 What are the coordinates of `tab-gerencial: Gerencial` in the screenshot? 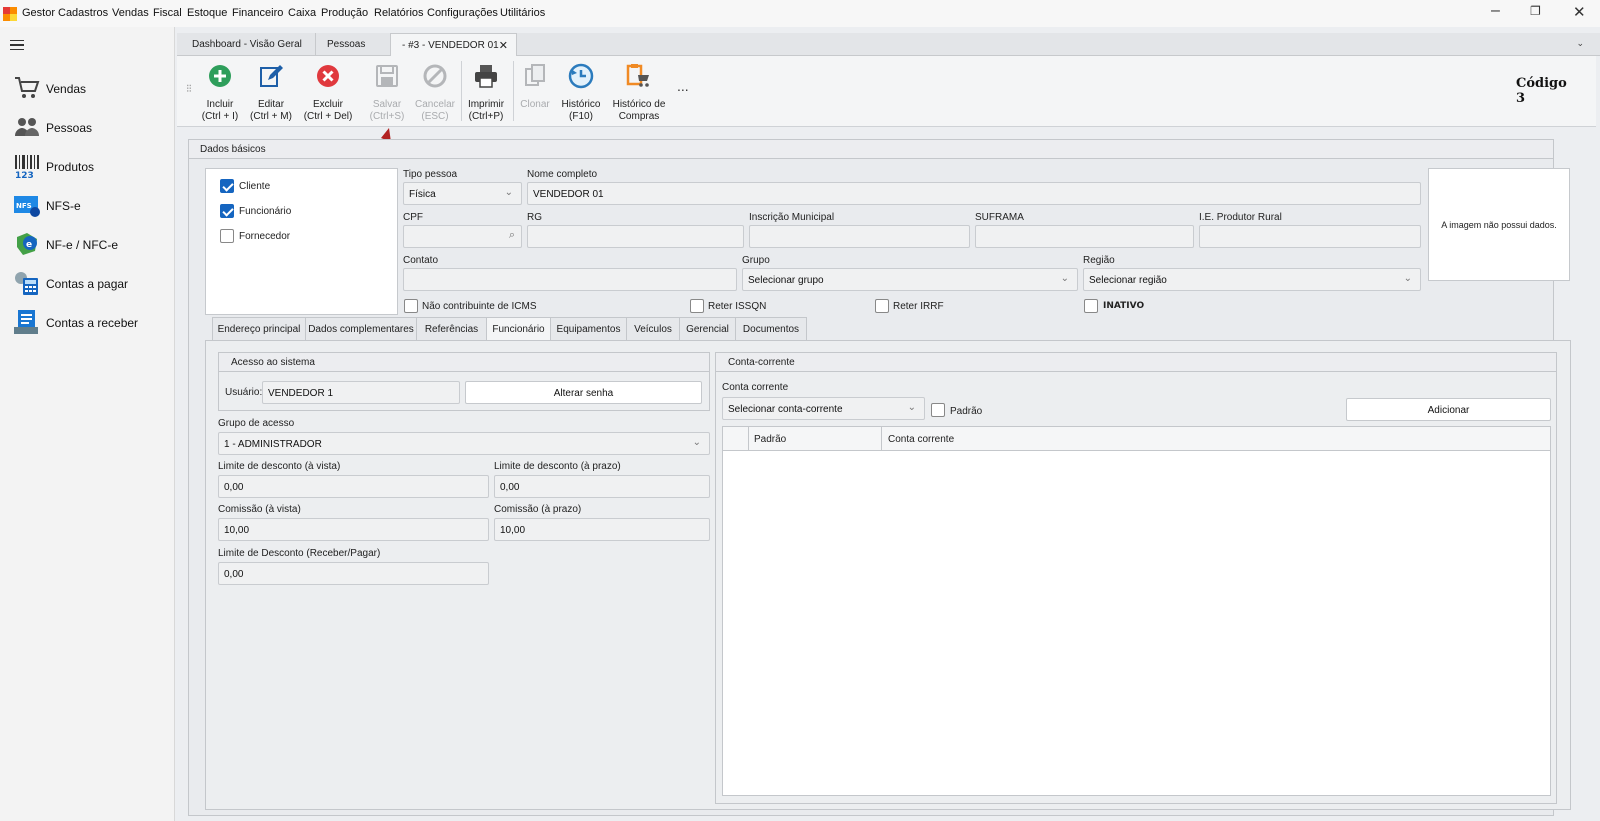 It's located at (707, 328).